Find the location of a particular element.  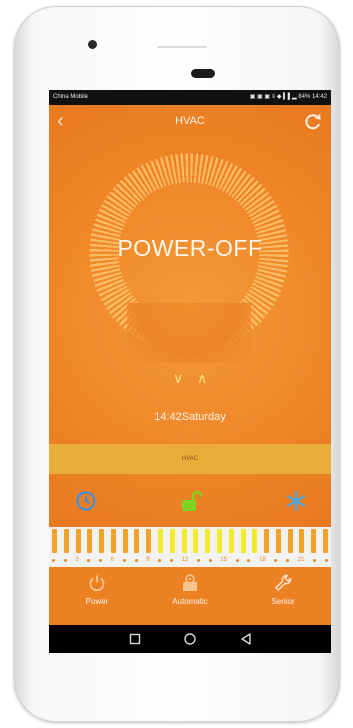

front-camera is located at coordinates (92, 44).